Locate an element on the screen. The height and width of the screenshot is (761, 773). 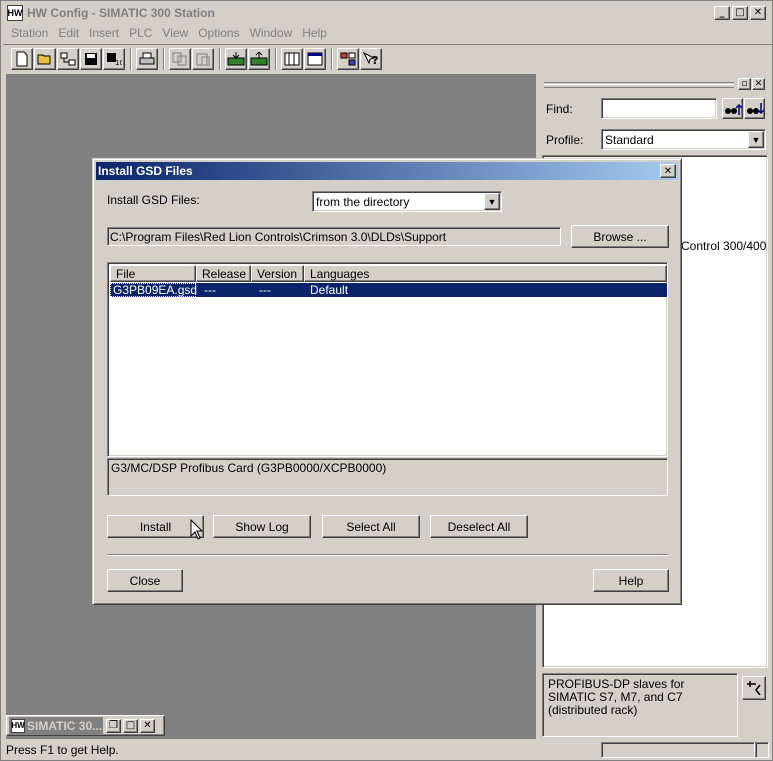
column-header-release: Release is located at coordinates (223, 273).